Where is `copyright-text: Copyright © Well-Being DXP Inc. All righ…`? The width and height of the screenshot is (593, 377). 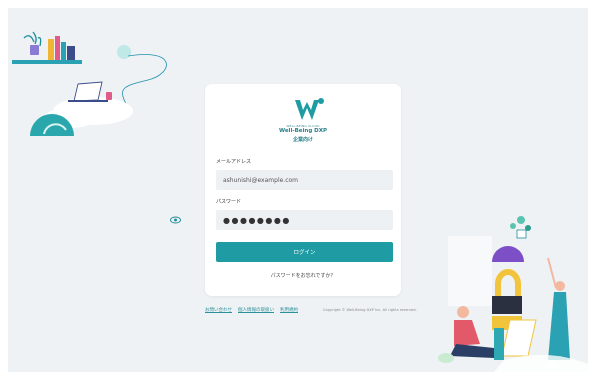 copyright-text: Copyright © Well-Being DXP Inc. All righ… is located at coordinates (370, 310).